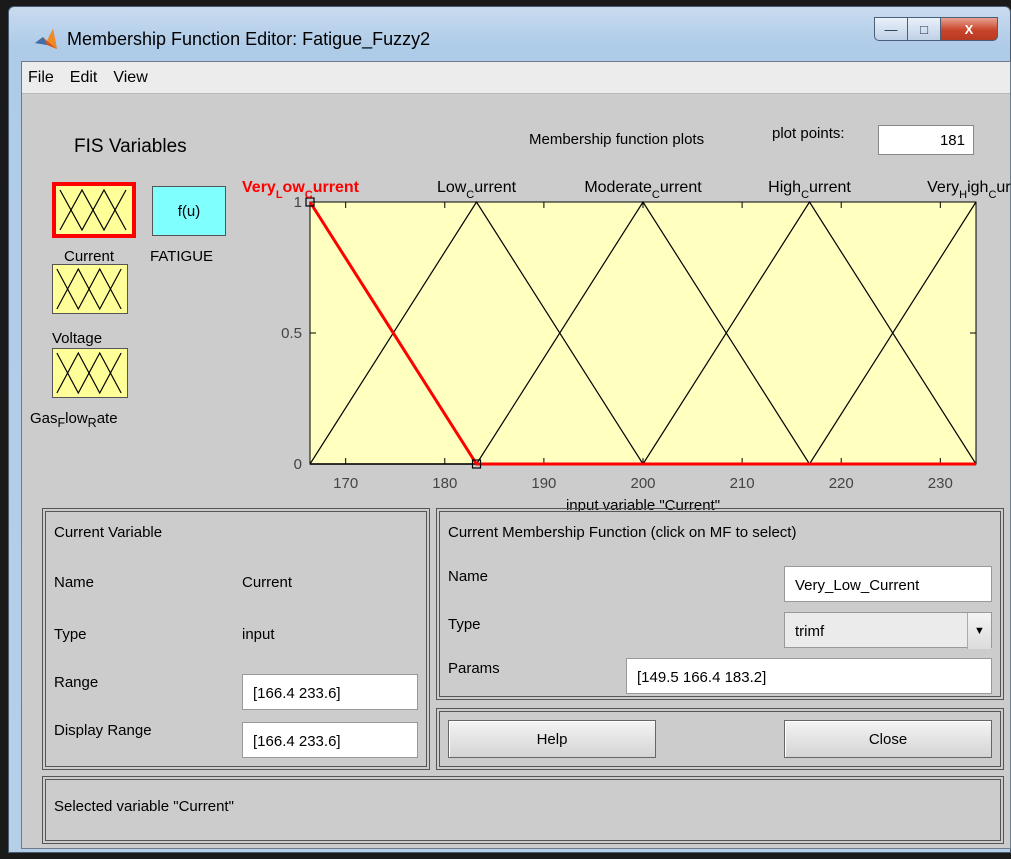  I want to click on fis-variable-fatigue: f(u), so click(189, 211).